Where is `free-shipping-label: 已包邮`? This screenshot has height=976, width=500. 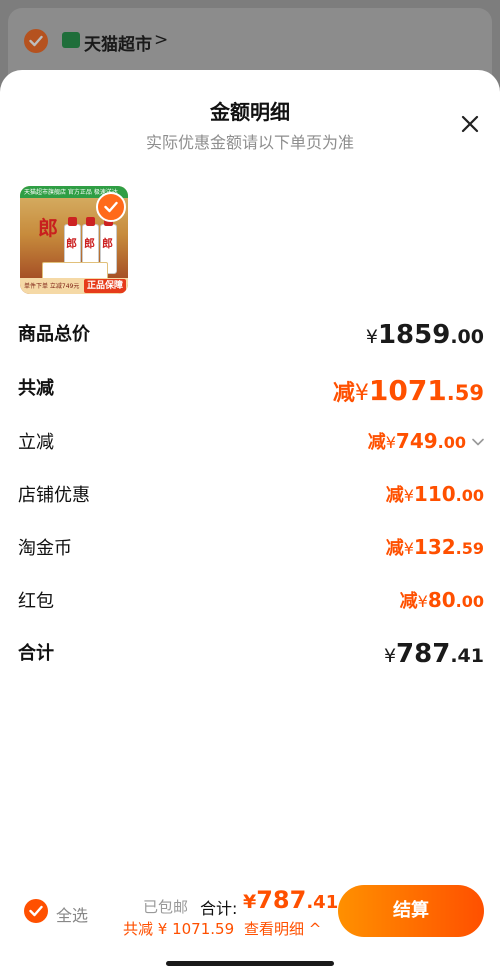 free-shipping-label: 已包邮 is located at coordinates (166, 907).